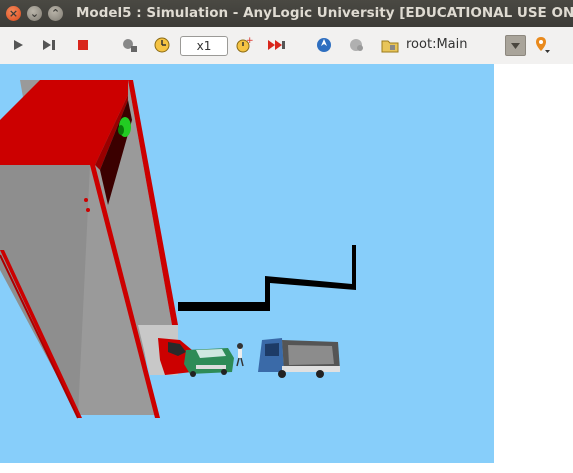 This screenshot has width=573, height=473. I want to click on path-line, so click(267, 278).